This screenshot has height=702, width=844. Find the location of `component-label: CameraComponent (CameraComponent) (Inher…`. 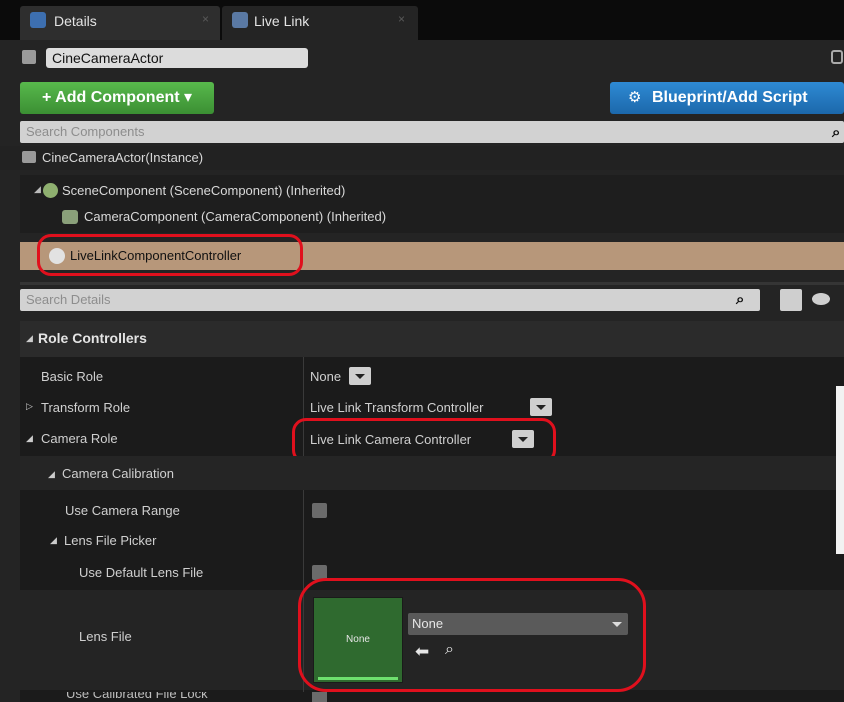

component-label: CameraComponent (CameraComponent) (Inher… is located at coordinates (235, 216).